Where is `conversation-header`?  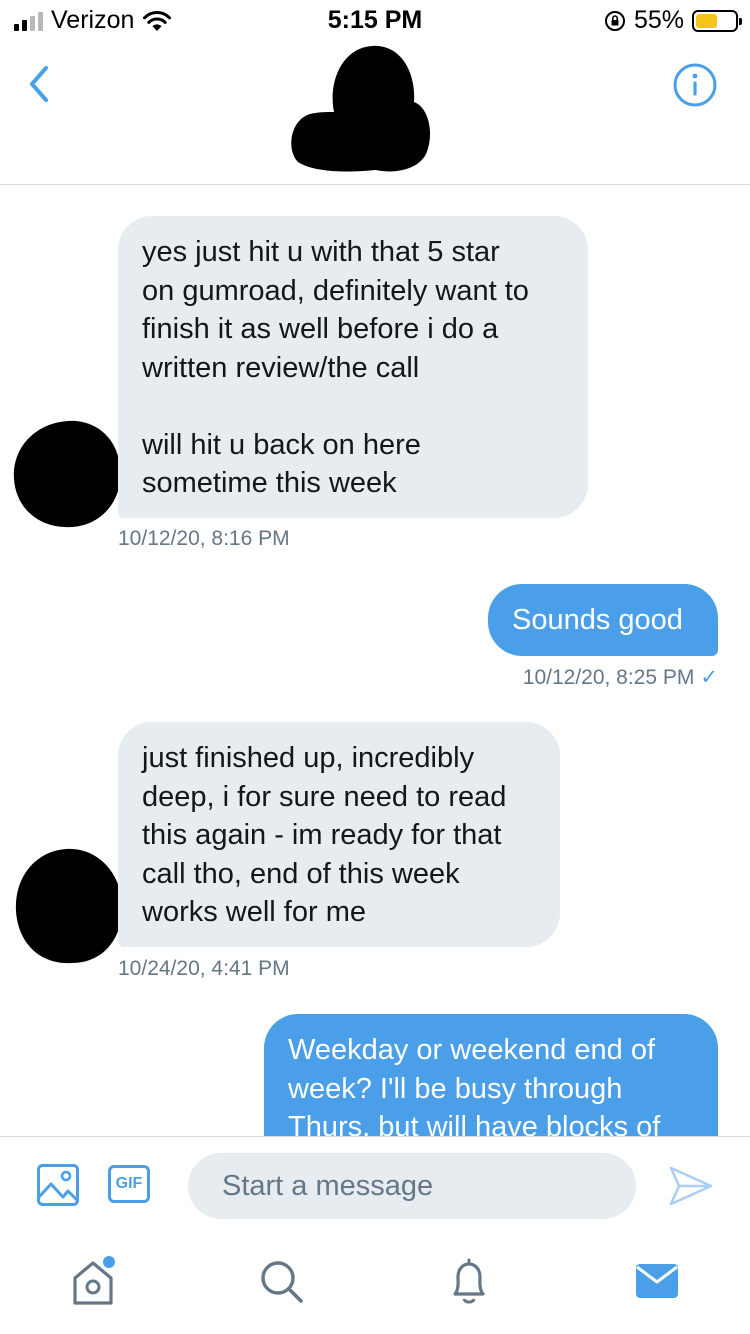
conversation-header is located at coordinates (375, 112).